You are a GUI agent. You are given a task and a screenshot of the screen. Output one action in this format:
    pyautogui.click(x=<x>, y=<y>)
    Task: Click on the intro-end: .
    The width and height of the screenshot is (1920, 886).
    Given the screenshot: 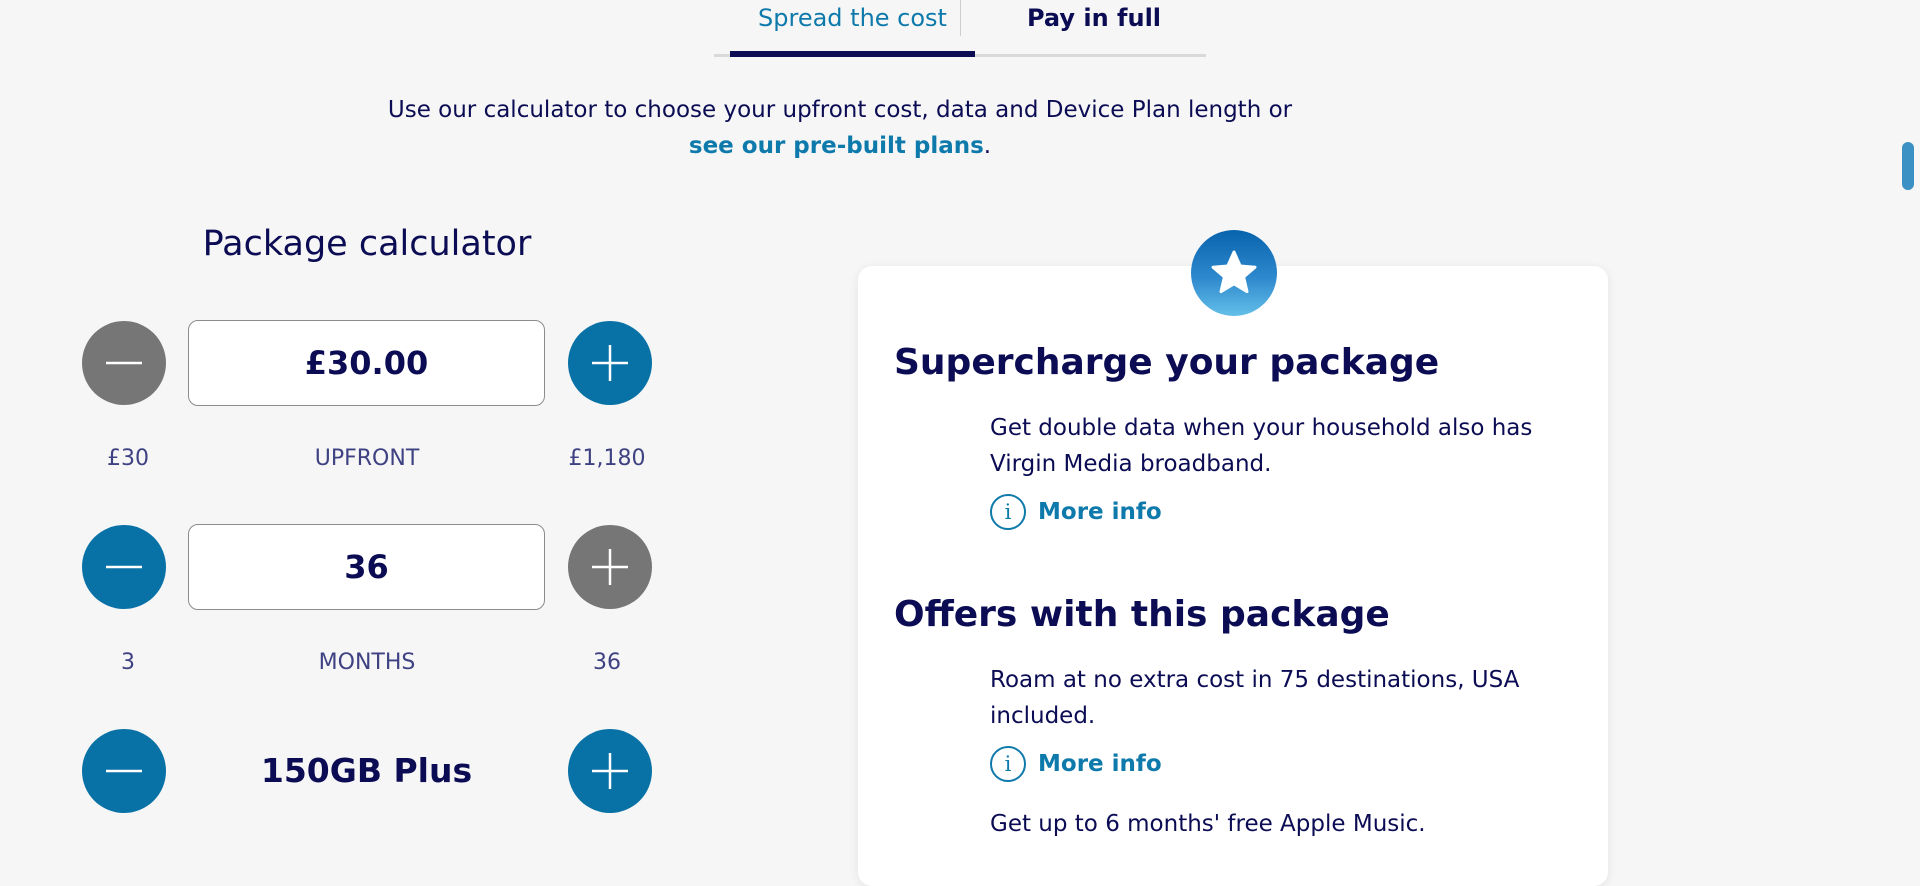 What is the action you would take?
    pyautogui.click(x=987, y=146)
    